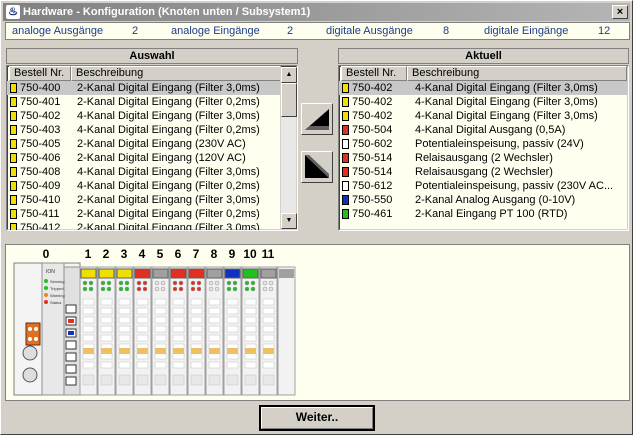  What do you see at coordinates (372, 144) in the screenshot?
I see `order-number: 750-602` at bounding box center [372, 144].